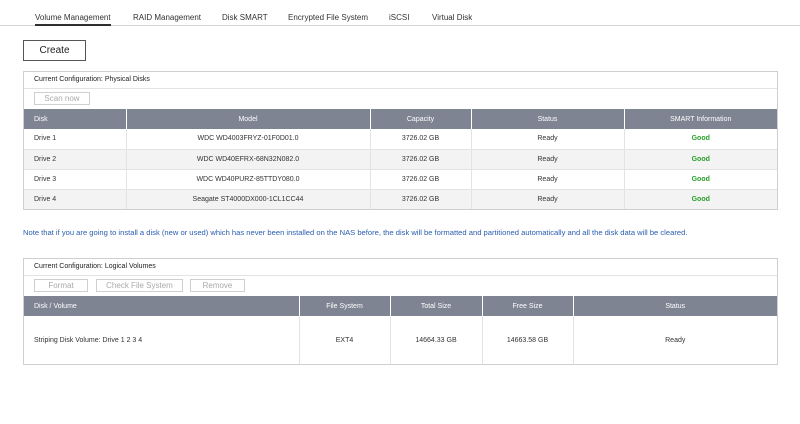 This screenshot has height=424, width=800. Describe the element at coordinates (61, 285) in the screenshot. I see `format-button: Format` at that location.